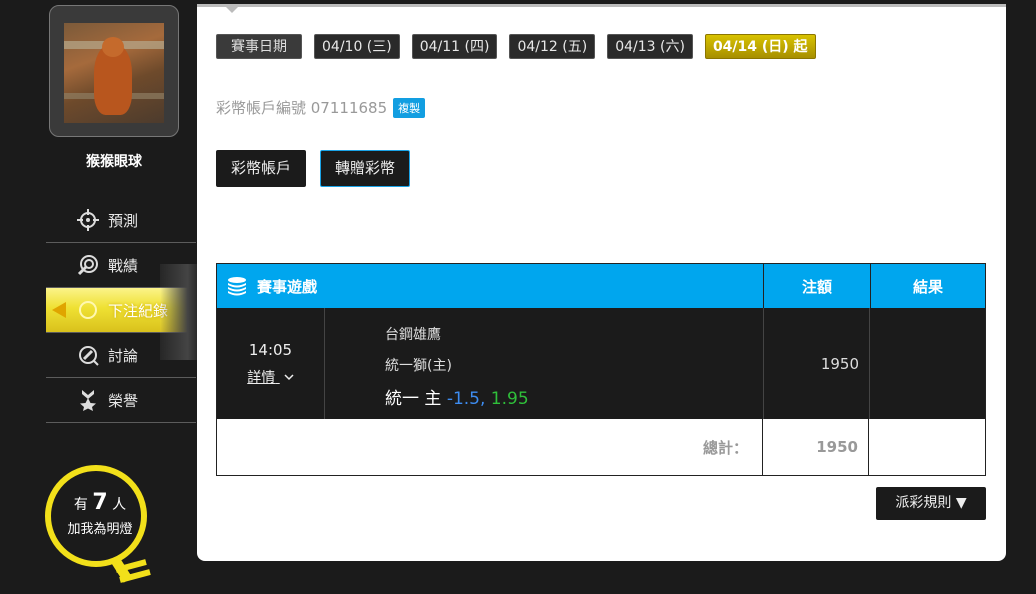  I want to click on sidebar-item-label: 榮譽, so click(123, 400).